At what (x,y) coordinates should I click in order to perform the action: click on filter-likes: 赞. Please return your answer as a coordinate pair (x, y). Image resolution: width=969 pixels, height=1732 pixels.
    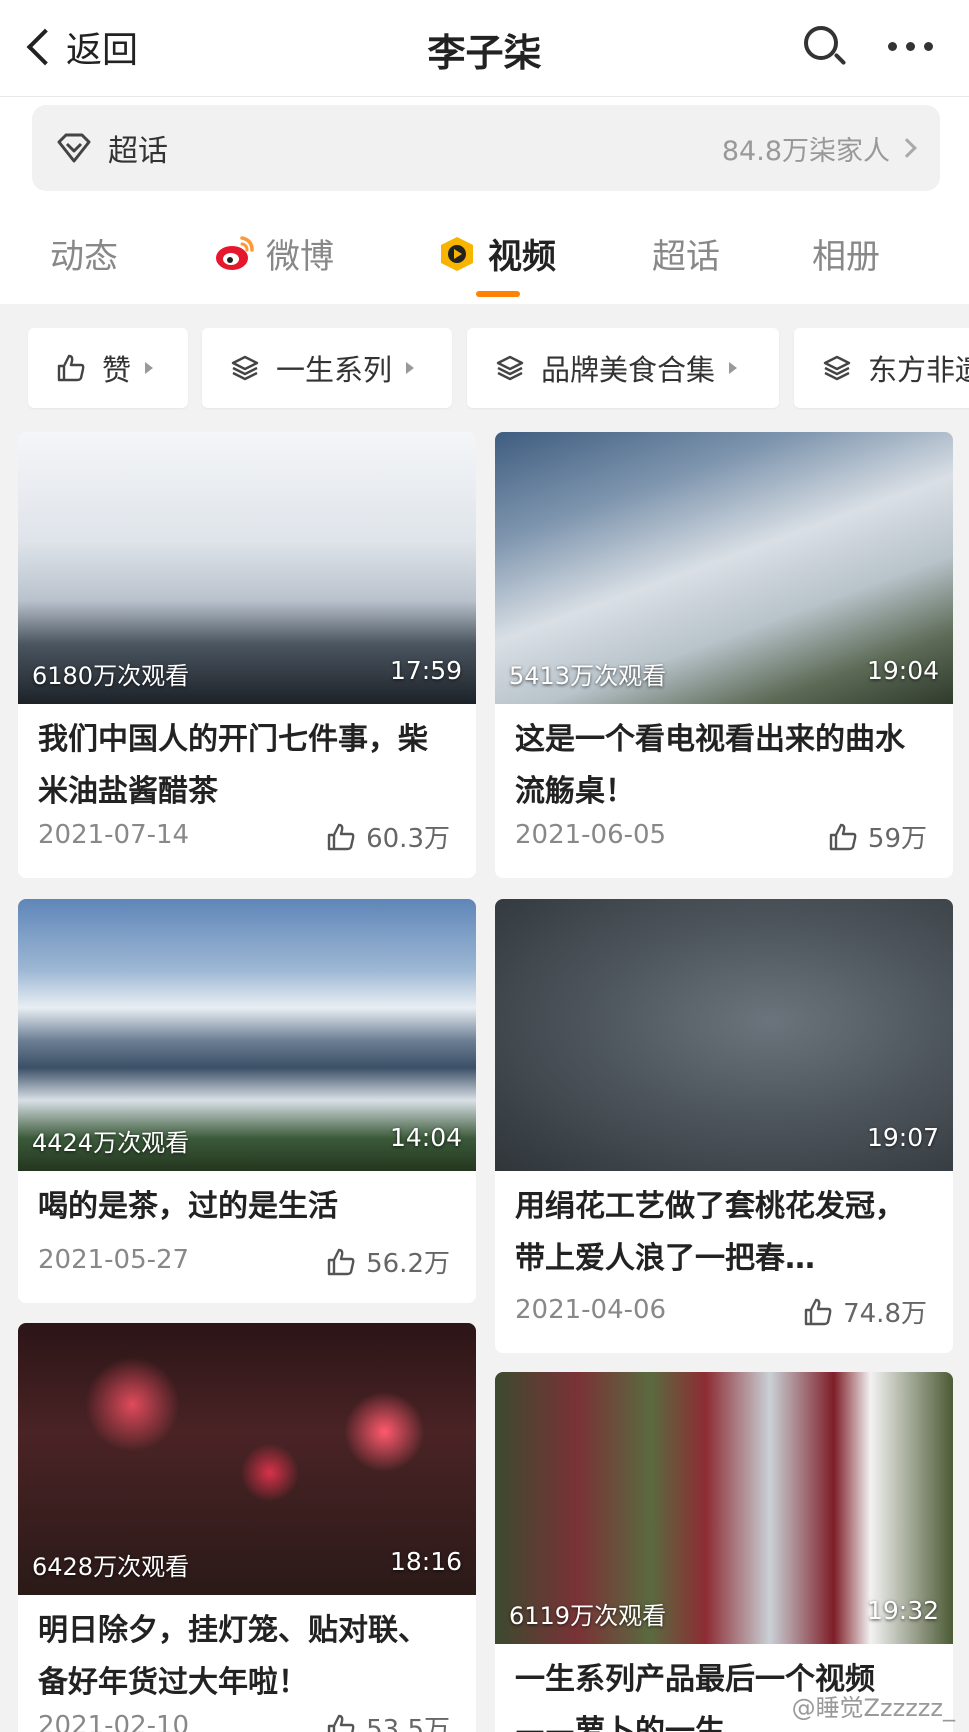
    Looking at the image, I should click on (108, 368).